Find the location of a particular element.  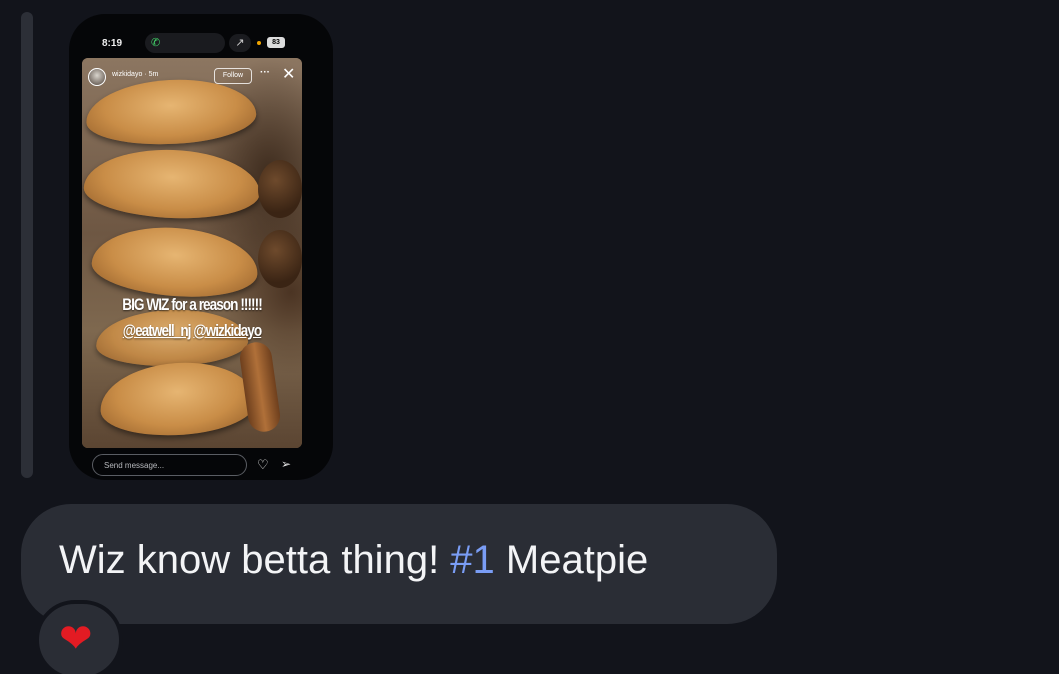

reply-thread-line is located at coordinates (27, 245).